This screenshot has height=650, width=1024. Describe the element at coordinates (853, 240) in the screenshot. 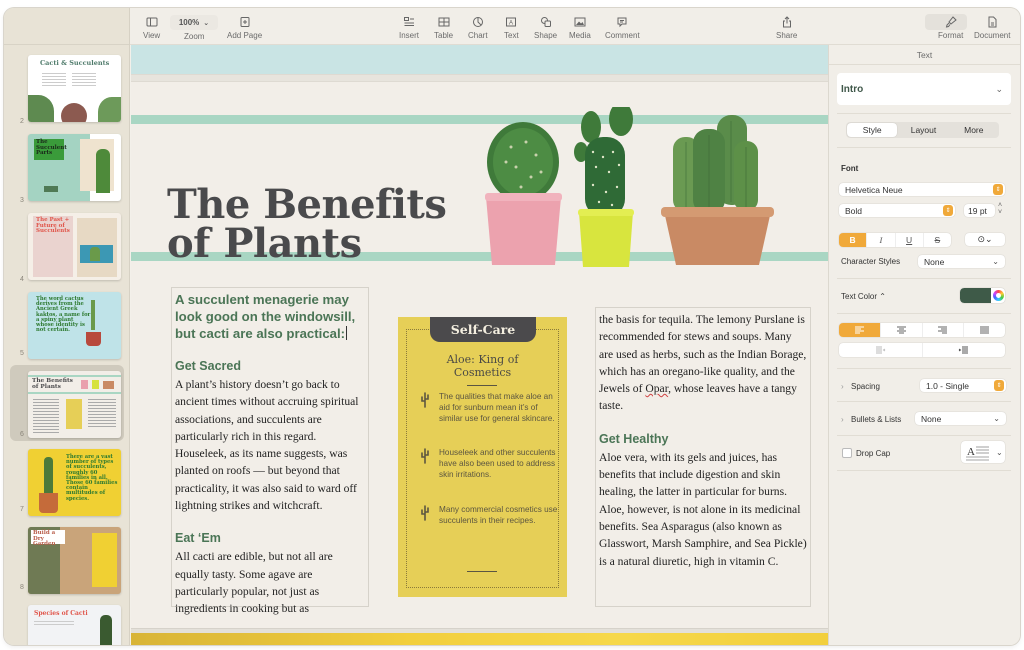

I see `bold-button: B` at that location.